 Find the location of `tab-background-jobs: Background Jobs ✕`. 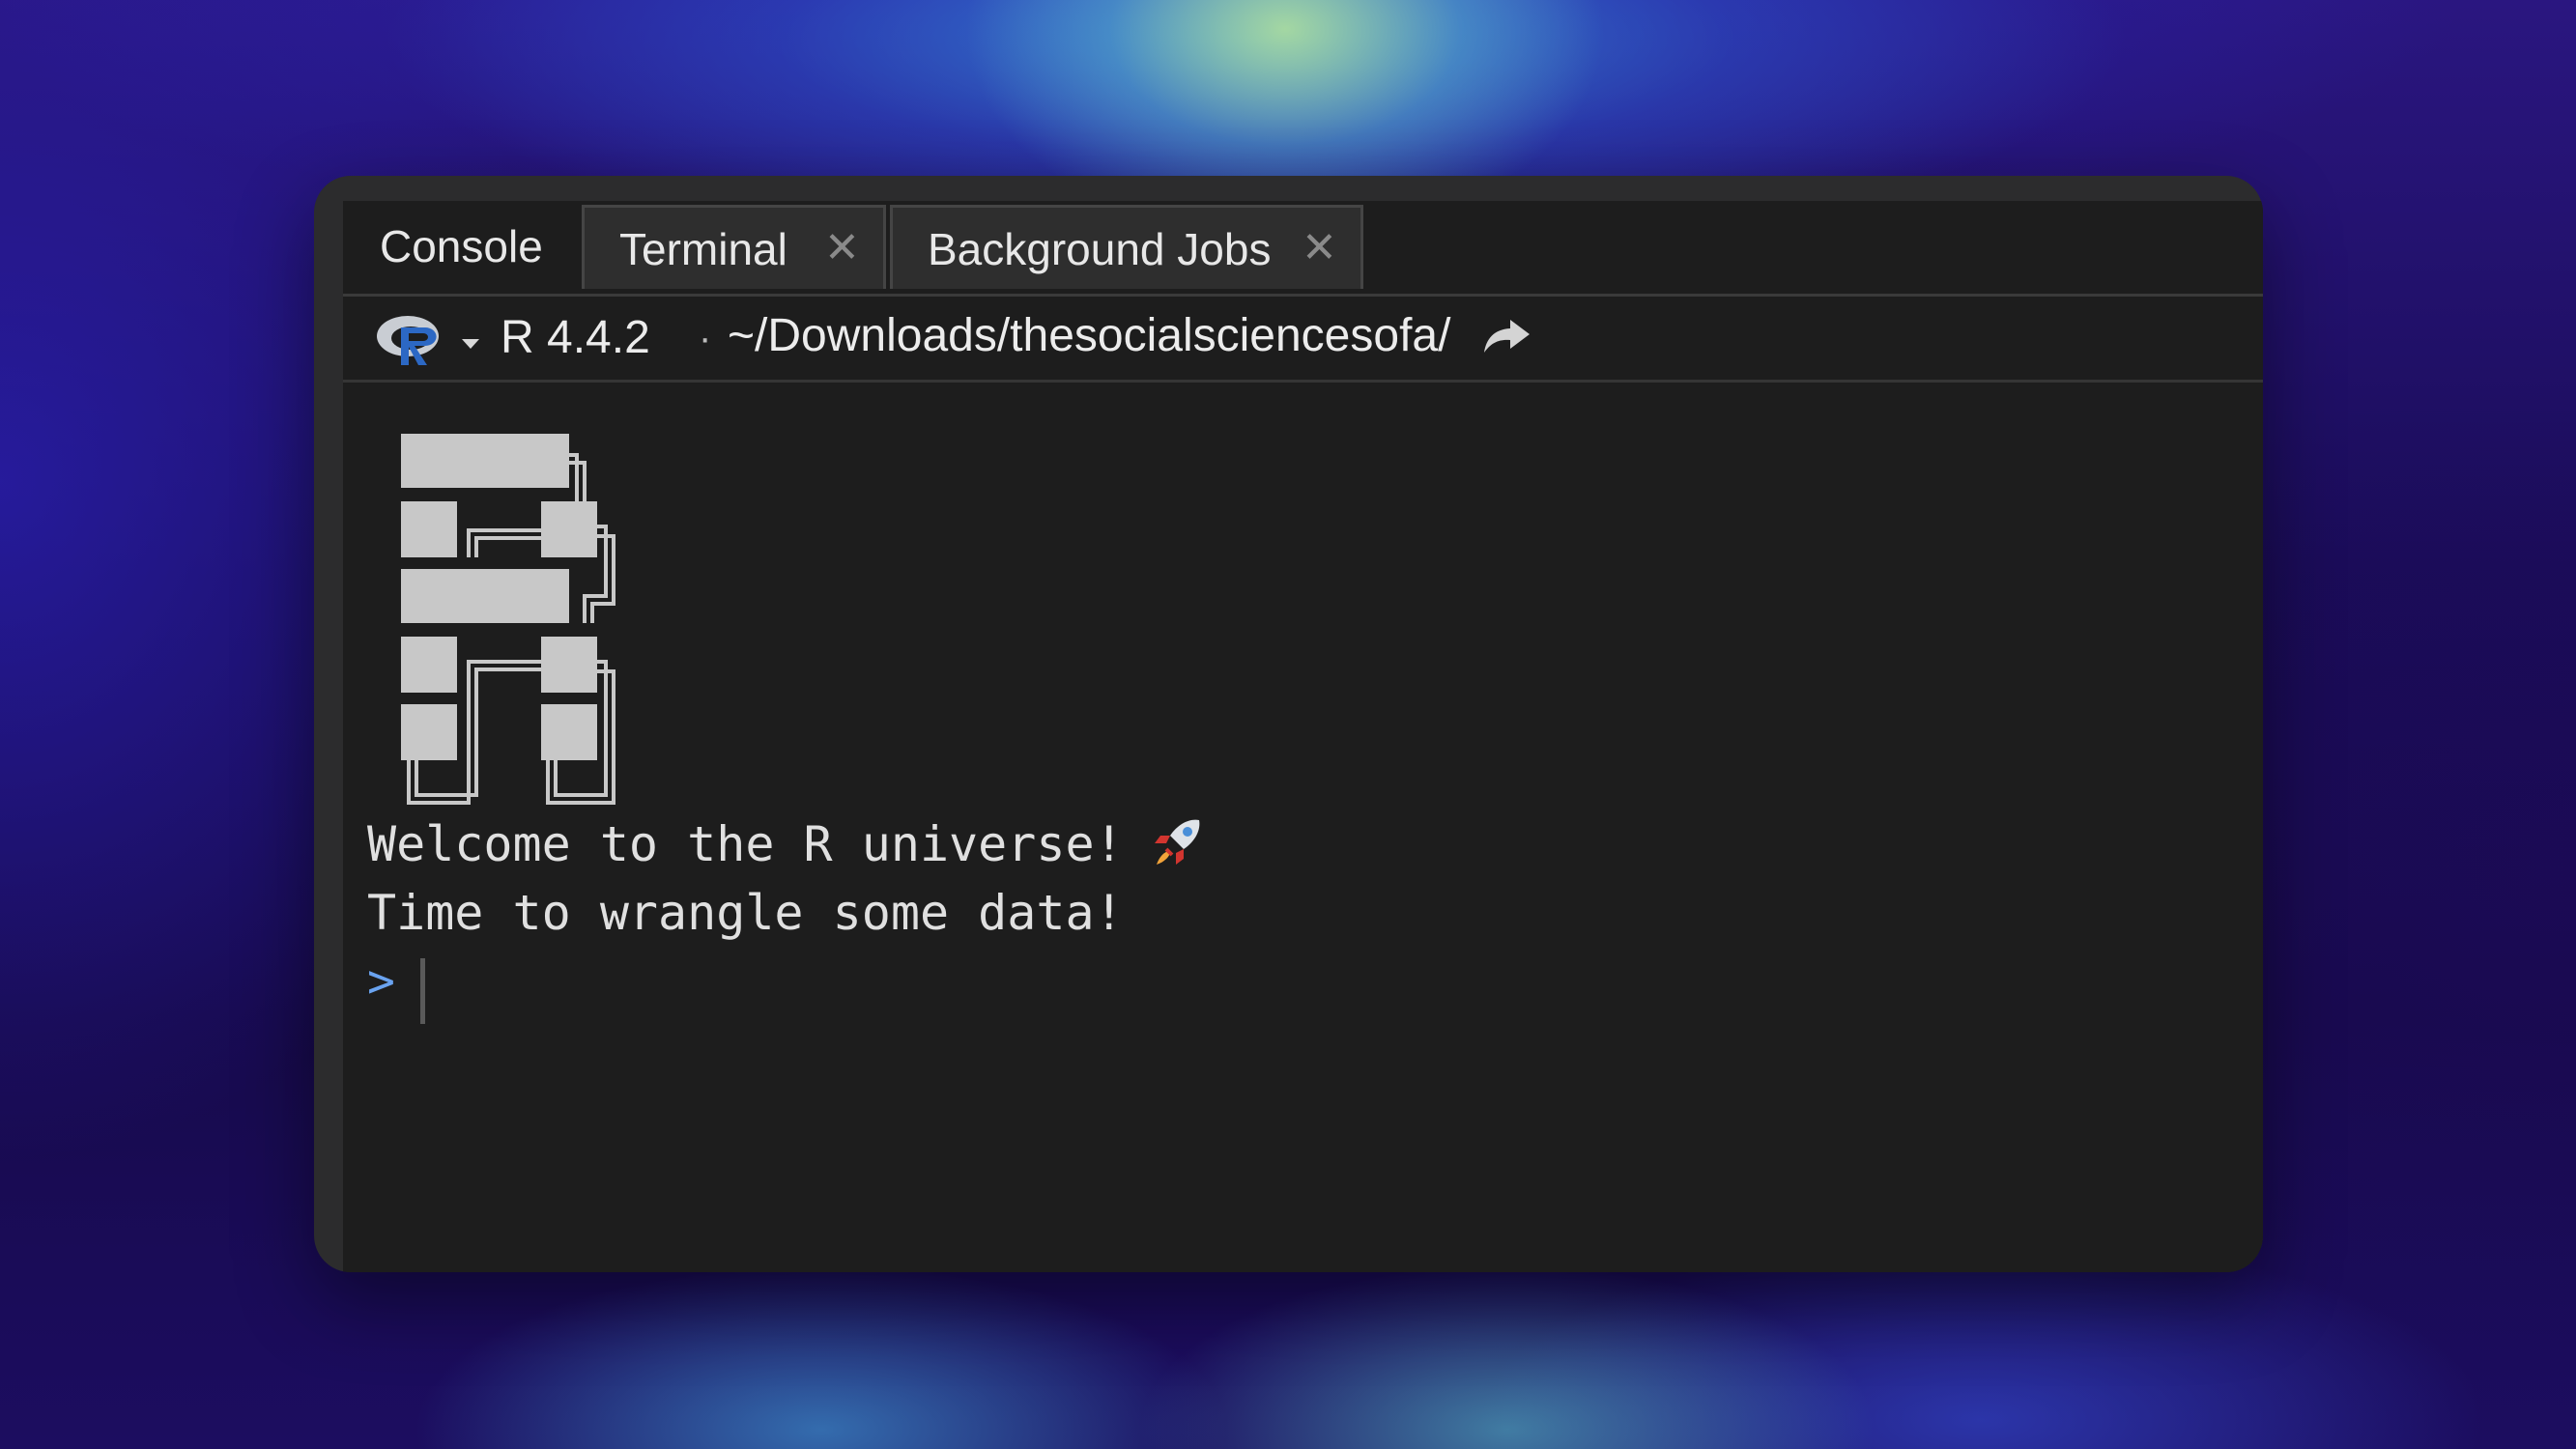

tab-background-jobs: Background Jobs ✕ is located at coordinates (1127, 247).